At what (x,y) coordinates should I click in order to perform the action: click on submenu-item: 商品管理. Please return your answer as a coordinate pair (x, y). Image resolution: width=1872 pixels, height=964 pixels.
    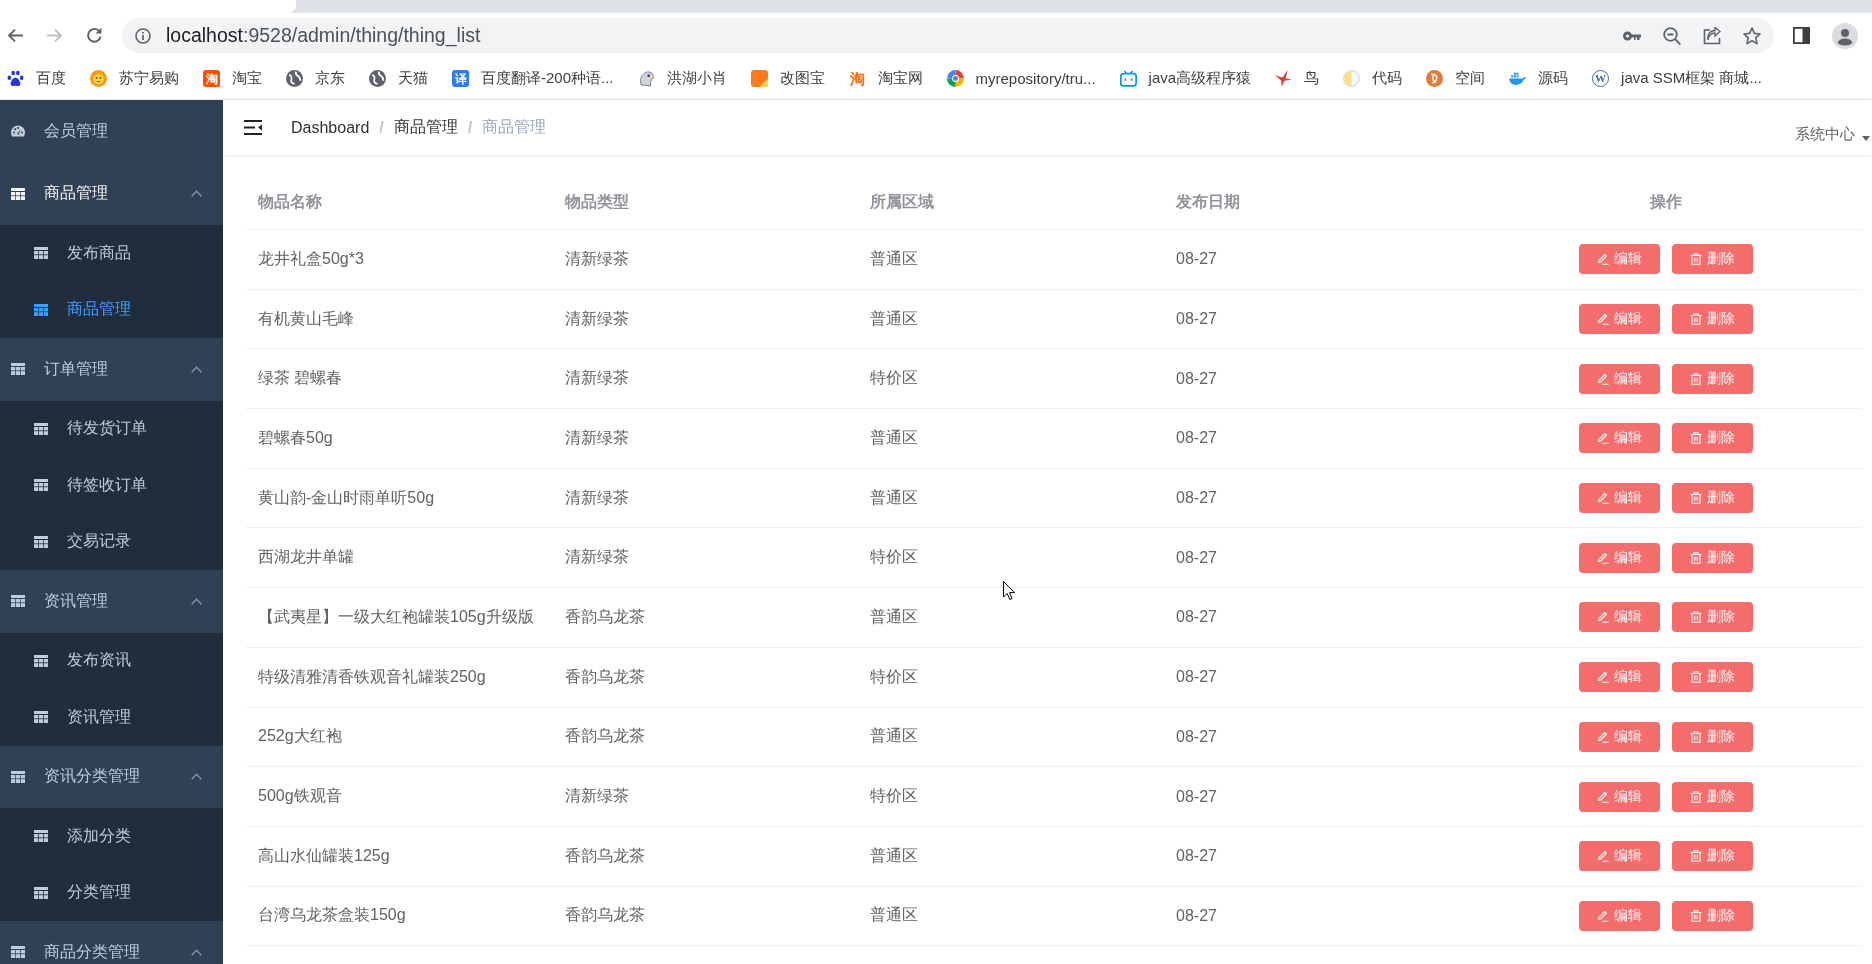
    Looking at the image, I should click on (111, 309).